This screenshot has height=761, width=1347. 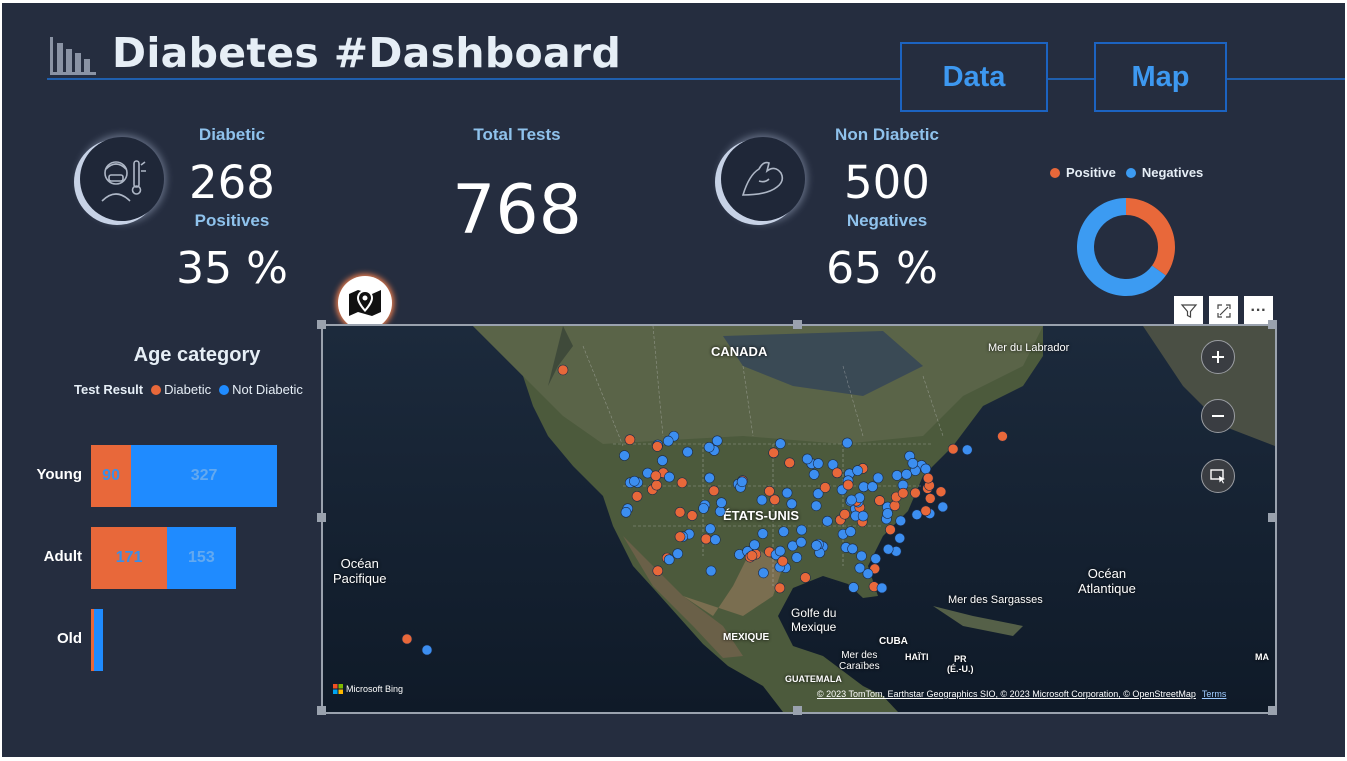 What do you see at coordinates (365, 303) in the screenshot?
I see `map-pin-icon` at bounding box center [365, 303].